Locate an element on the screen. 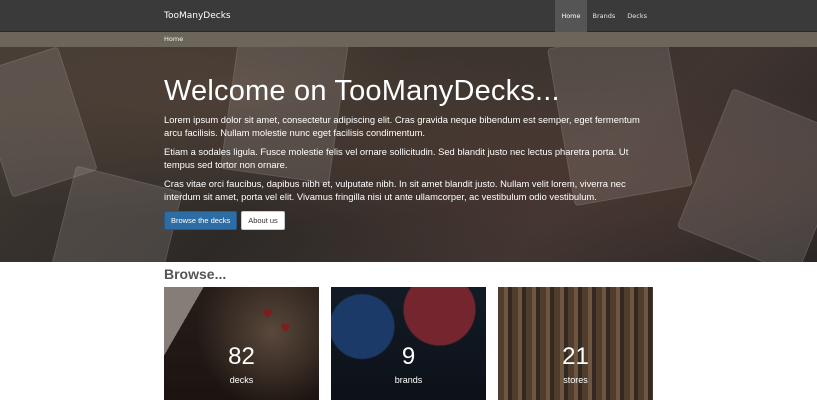 Image resolution: width=817 pixels, height=400 pixels. hero-buttons: Browse the decks About us is located at coordinates (408, 220).